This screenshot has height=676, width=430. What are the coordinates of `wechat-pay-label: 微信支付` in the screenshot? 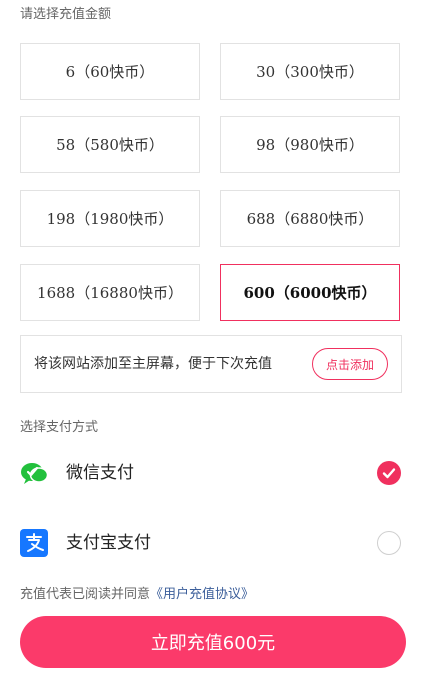 It's located at (100, 473).